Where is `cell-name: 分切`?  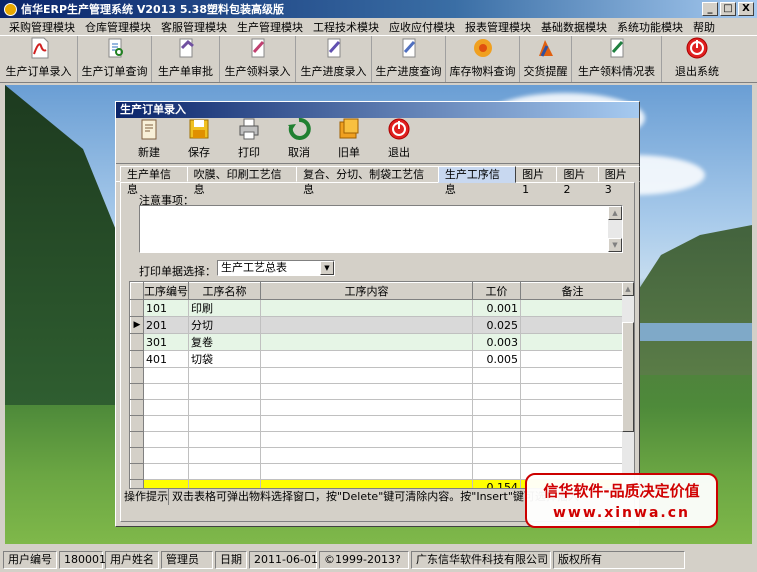 cell-name: 分切 is located at coordinates (224, 325).